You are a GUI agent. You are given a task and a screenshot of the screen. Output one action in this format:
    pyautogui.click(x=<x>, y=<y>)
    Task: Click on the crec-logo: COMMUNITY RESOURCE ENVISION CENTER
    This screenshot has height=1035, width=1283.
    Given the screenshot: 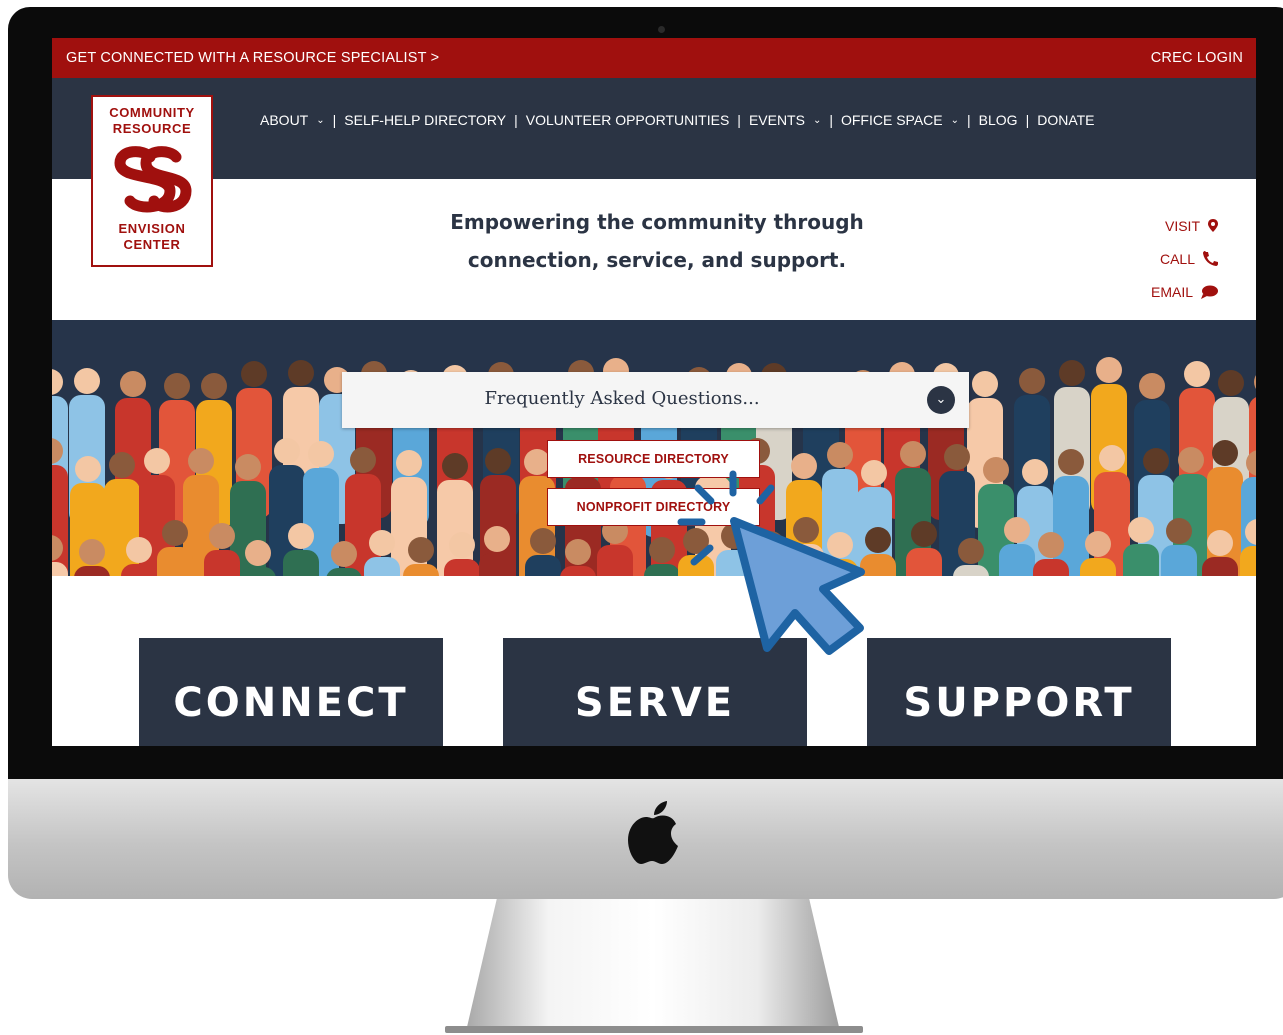 What is the action you would take?
    pyautogui.click(x=152, y=181)
    